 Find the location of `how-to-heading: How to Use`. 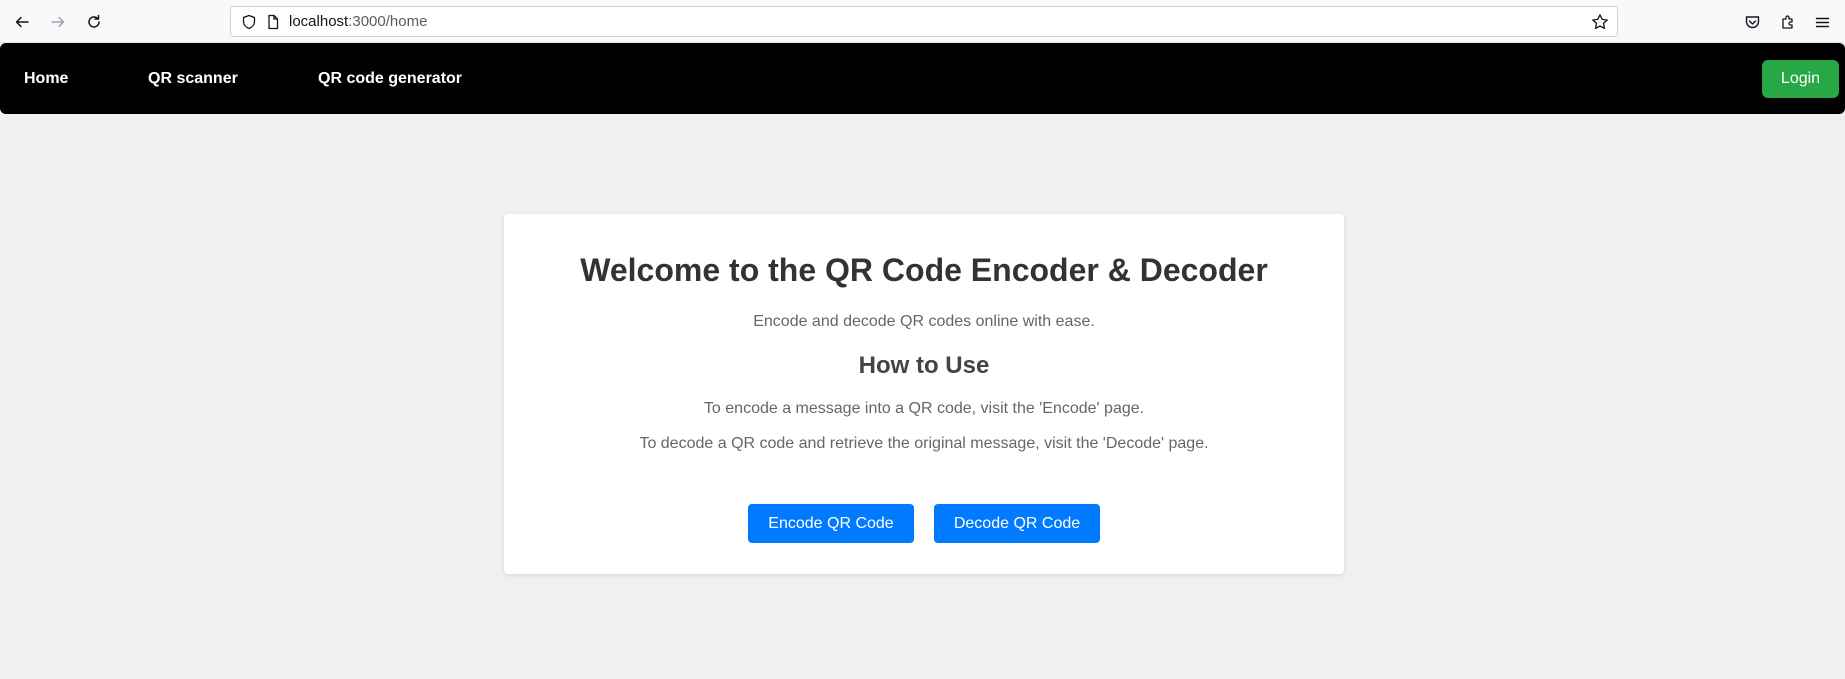

how-to-heading: How to Use is located at coordinates (924, 365).